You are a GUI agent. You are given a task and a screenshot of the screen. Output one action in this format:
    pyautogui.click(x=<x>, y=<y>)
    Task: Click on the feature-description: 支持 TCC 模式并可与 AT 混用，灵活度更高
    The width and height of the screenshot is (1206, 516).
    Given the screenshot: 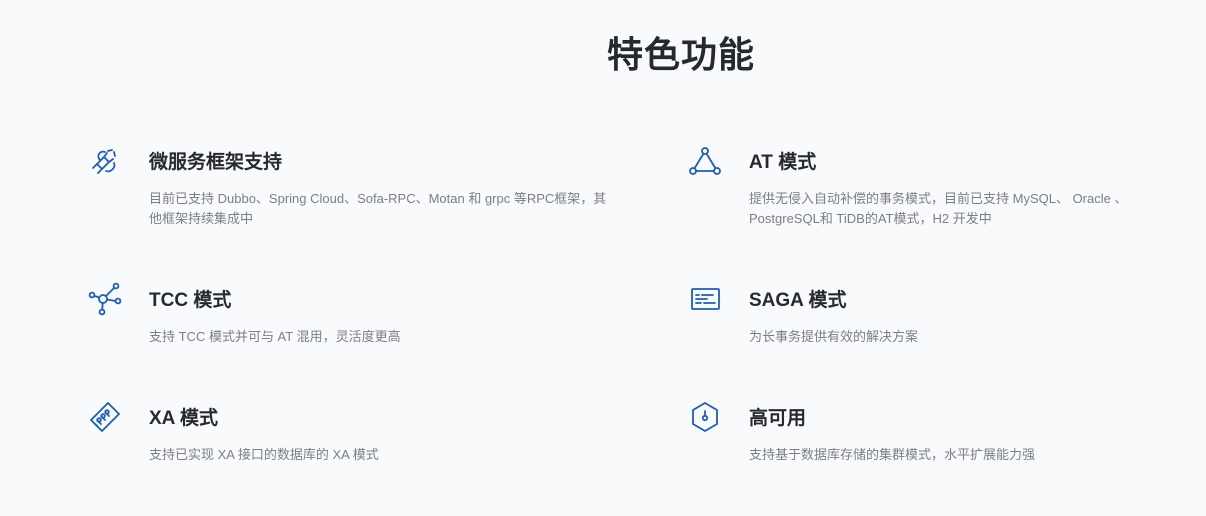 What is the action you would take?
    pyautogui.click(x=275, y=336)
    